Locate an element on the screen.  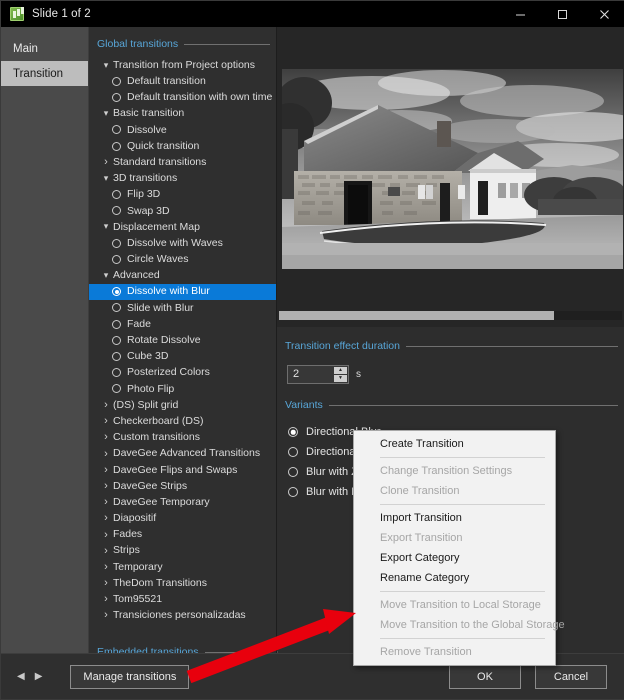
tree-group-row: DaveGee Advanced Transitions is located at coordinates (182, 454).